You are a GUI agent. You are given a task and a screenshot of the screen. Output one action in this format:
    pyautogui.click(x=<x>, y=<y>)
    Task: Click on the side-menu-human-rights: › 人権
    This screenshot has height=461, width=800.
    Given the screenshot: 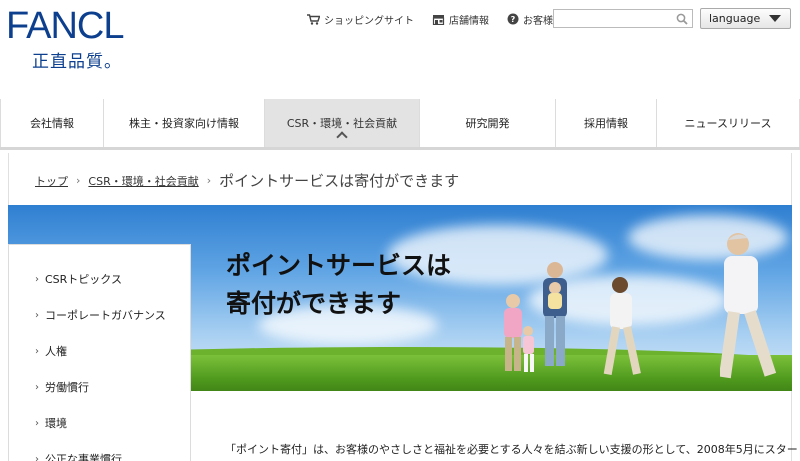 What is the action you would take?
    pyautogui.click(x=99, y=351)
    